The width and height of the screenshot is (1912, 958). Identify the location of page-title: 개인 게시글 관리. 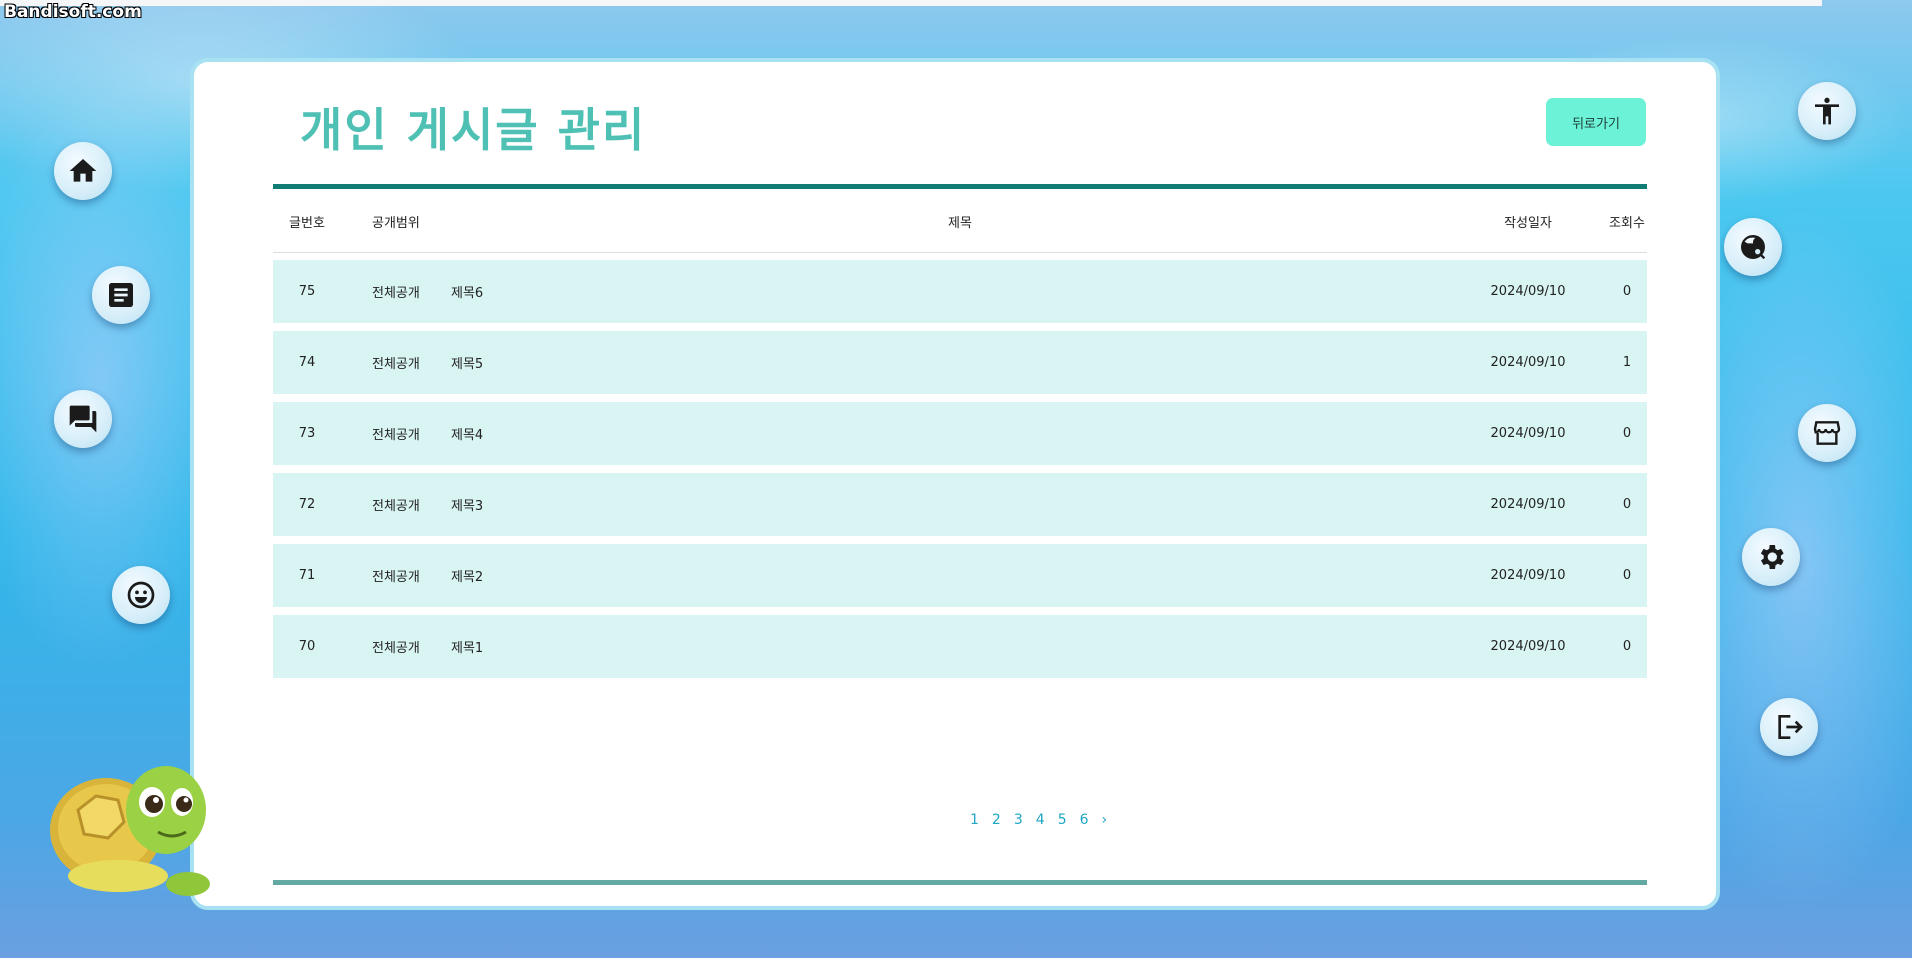
(473, 130).